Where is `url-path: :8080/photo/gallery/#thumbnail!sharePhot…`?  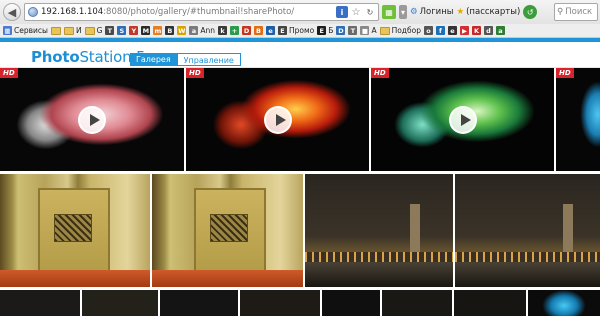
url-path: :8080/photo/gallery/#thumbnail!sharePhot… is located at coordinates (199, 12).